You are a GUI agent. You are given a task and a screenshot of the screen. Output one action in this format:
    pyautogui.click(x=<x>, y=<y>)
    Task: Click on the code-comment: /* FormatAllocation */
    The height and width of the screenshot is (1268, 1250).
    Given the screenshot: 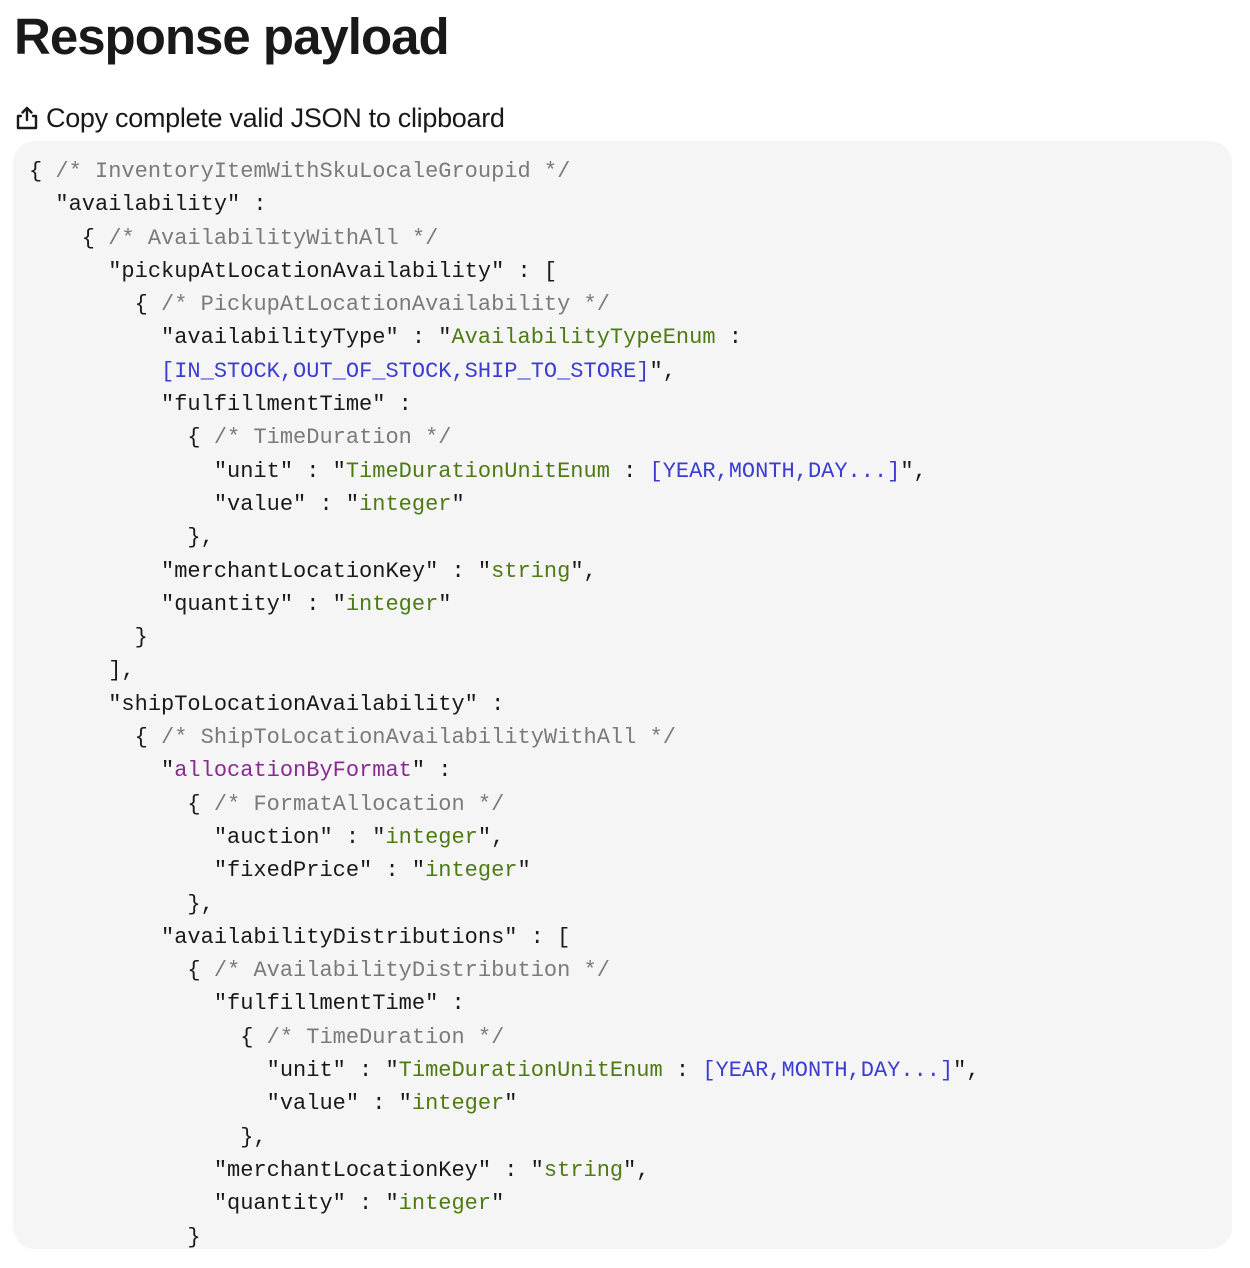 What is the action you would take?
    pyautogui.click(x=359, y=804)
    